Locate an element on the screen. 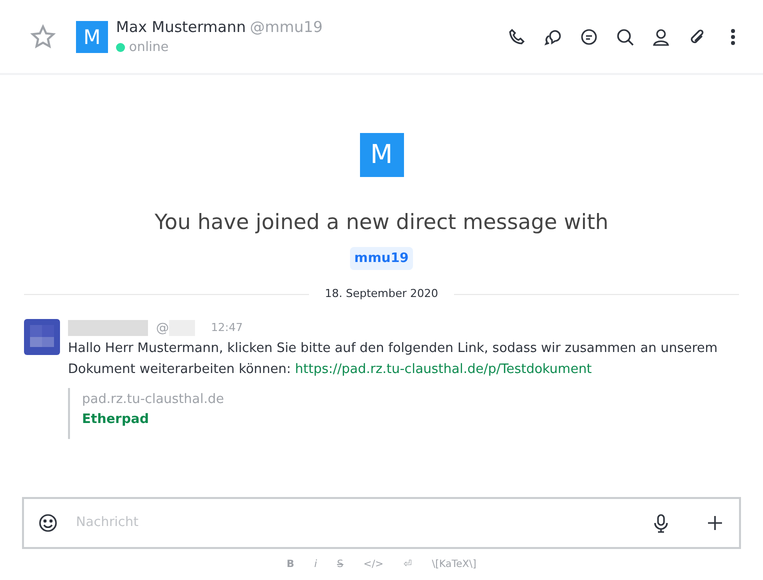 The width and height of the screenshot is (763, 580). italic-format-button: i is located at coordinates (316, 564).